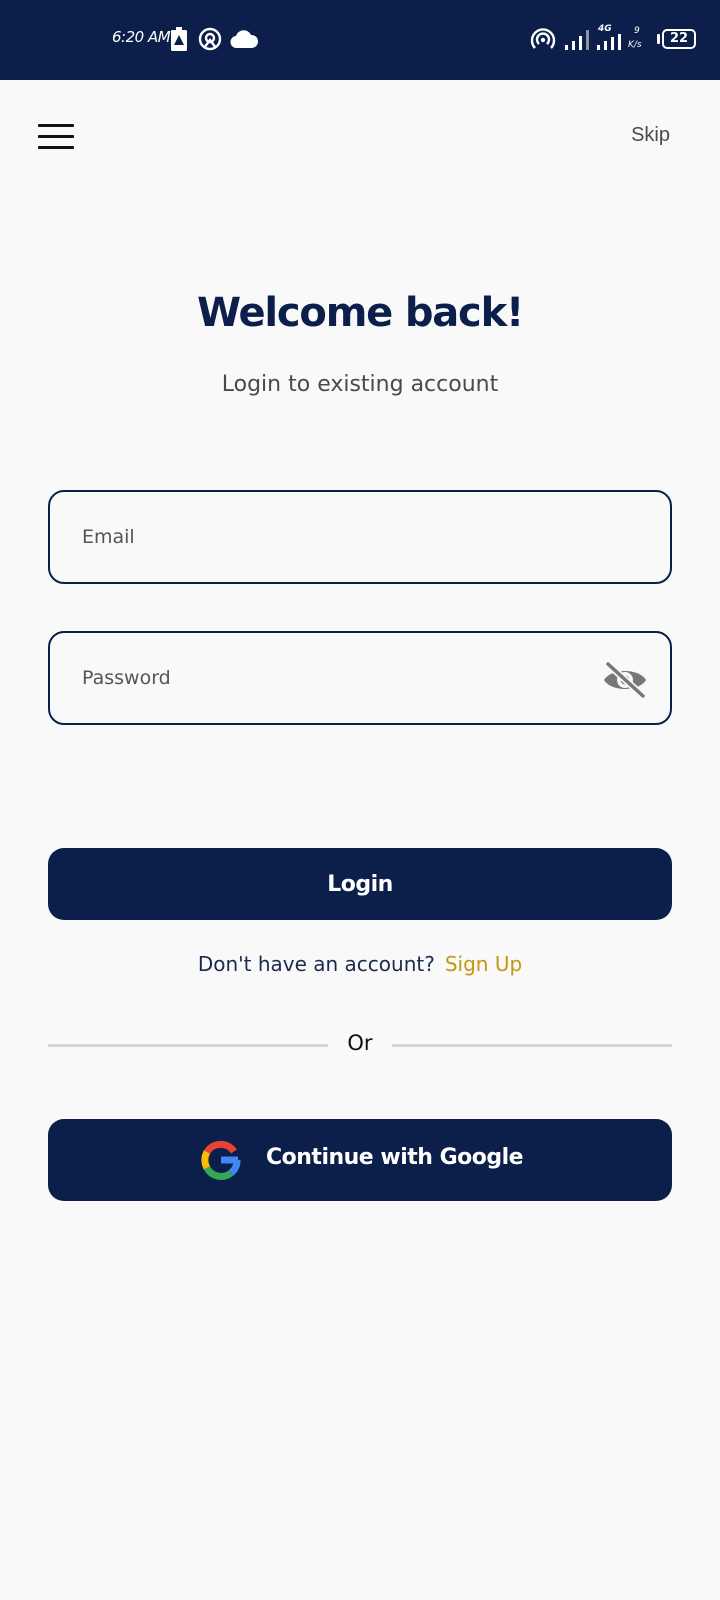 Image resolution: width=720 pixels, height=1600 pixels. I want to click on signal-icon, so click(577, 40).